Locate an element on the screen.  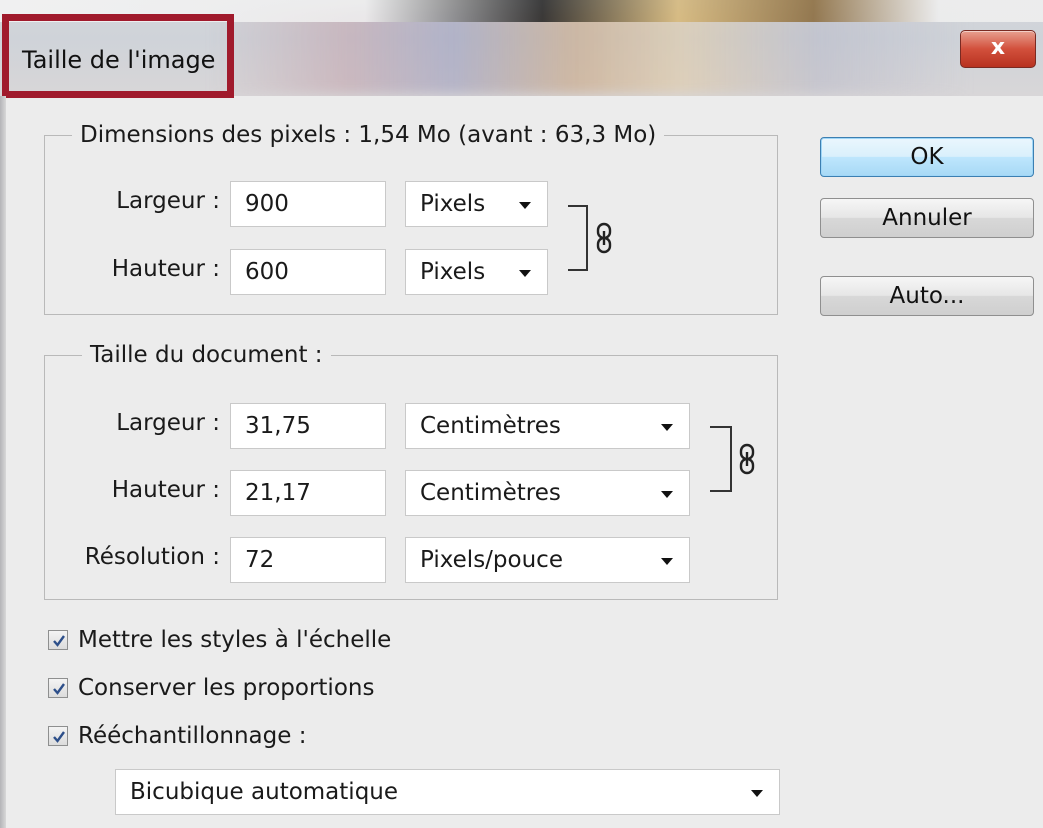
pixel-width-field: 900 is located at coordinates (308, 204).